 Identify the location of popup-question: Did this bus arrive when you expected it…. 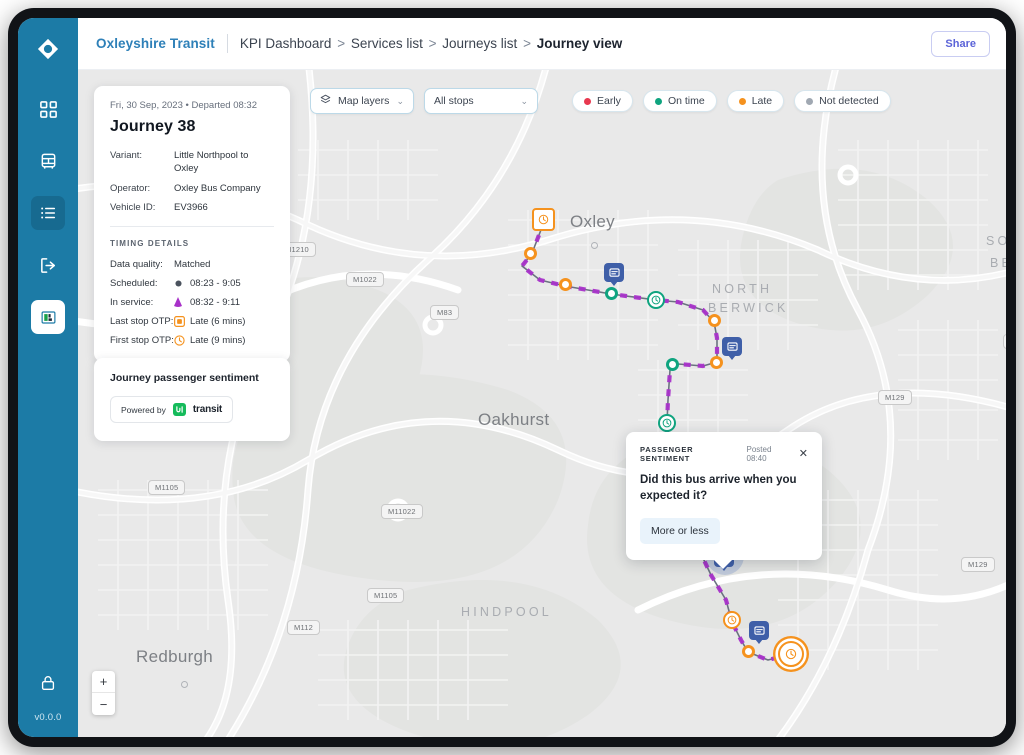
(718, 488).